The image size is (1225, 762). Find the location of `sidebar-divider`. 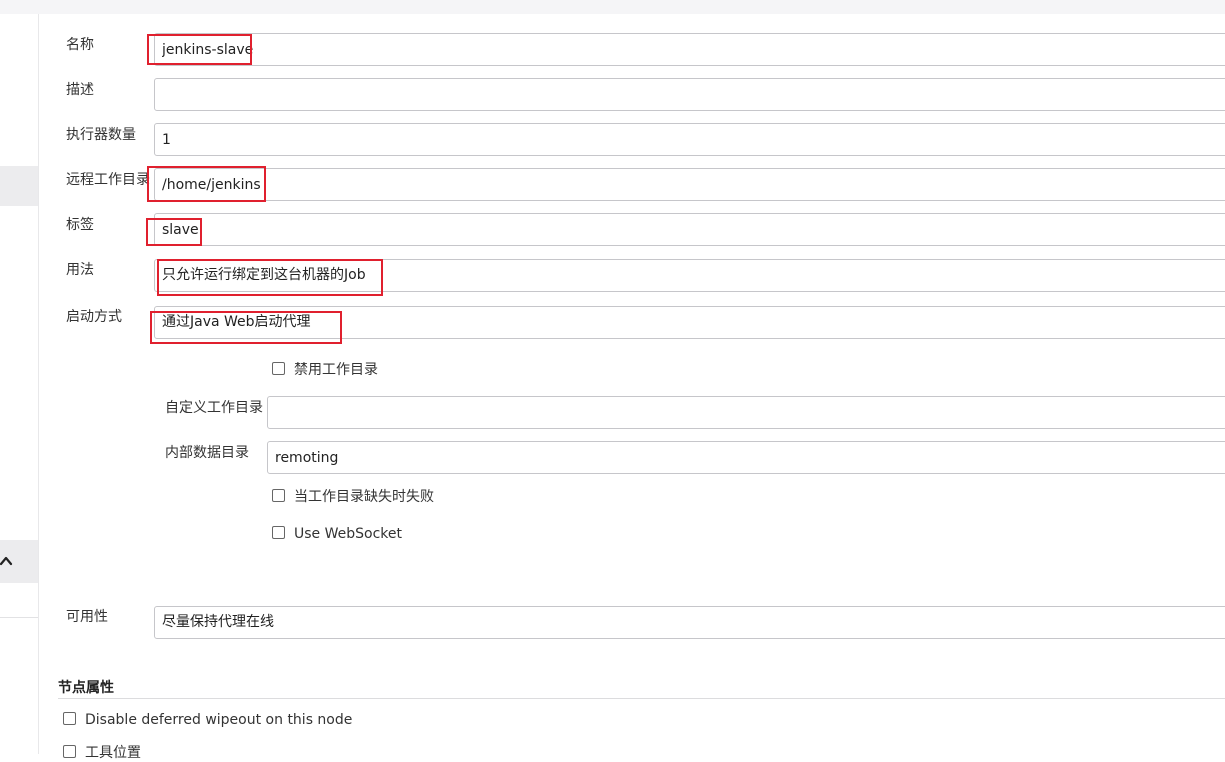

sidebar-divider is located at coordinates (19, 617).